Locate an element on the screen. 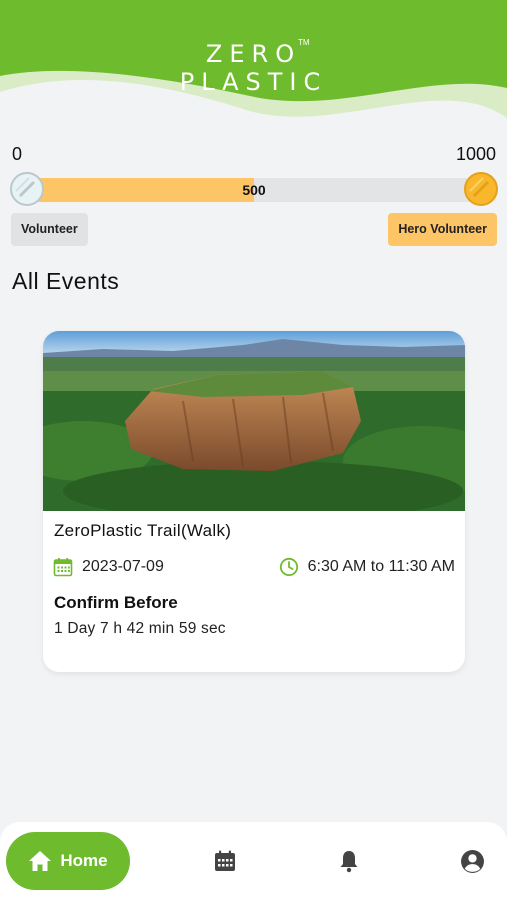 The width and height of the screenshot is (507, 900). nav-home-label: Home is located at coordinates (84, 860).